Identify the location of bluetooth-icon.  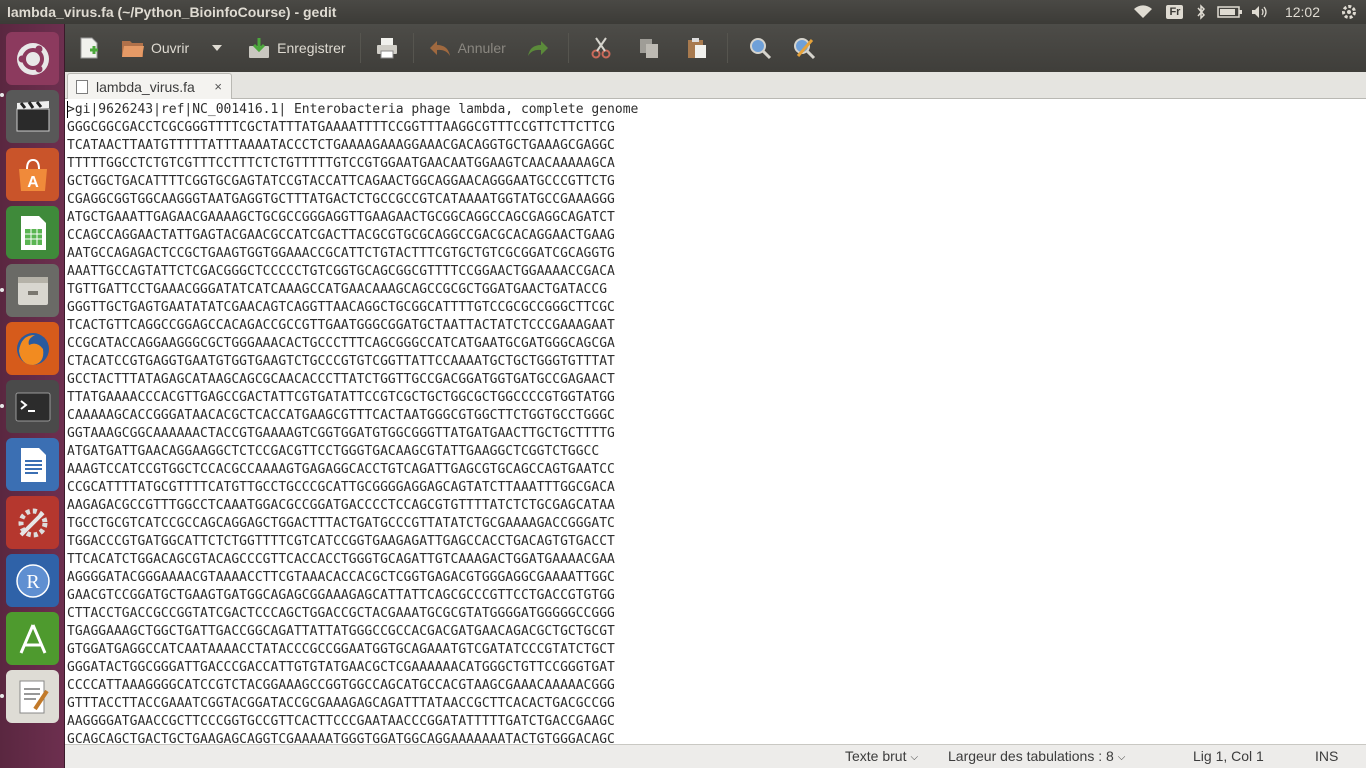
(1201, 12).